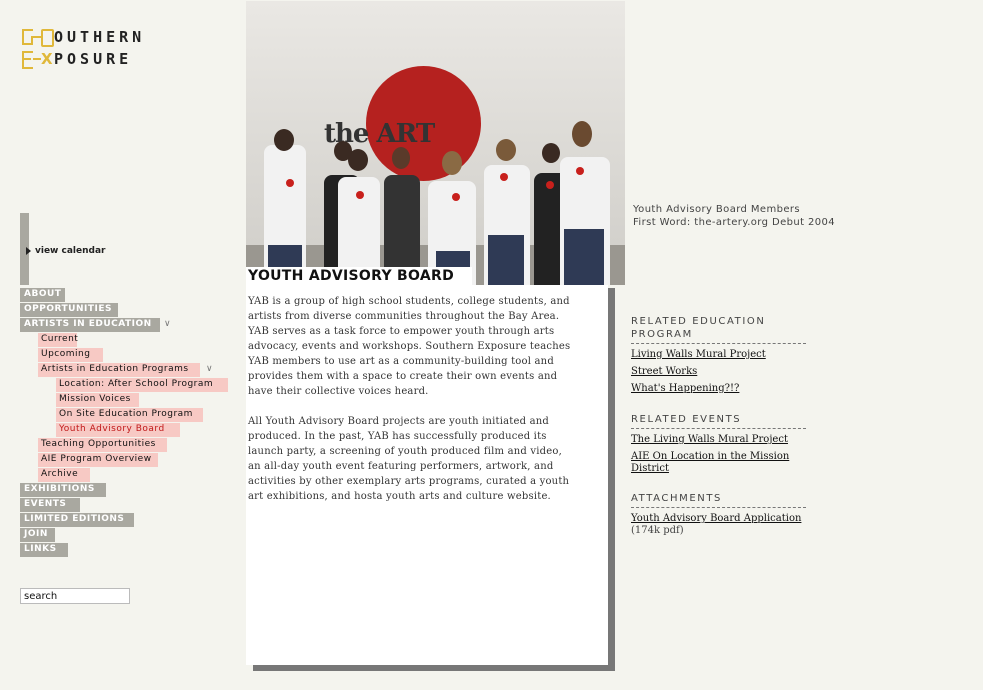 Image resolution: width=983 pixels, height=690 pixels. I want to click on caption-line-1: Youth Advisory Board Members, so click(717, 209).